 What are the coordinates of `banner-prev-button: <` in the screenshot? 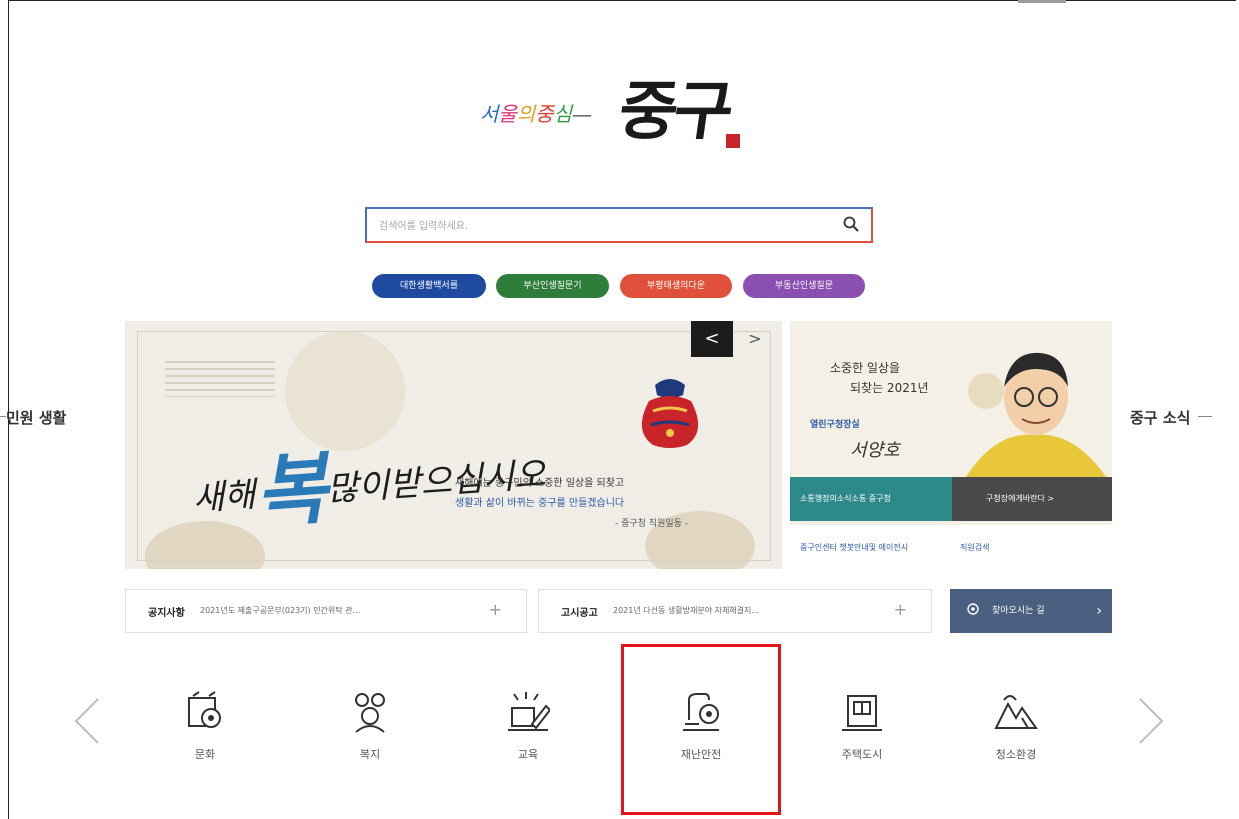 It's located at (712, 339).